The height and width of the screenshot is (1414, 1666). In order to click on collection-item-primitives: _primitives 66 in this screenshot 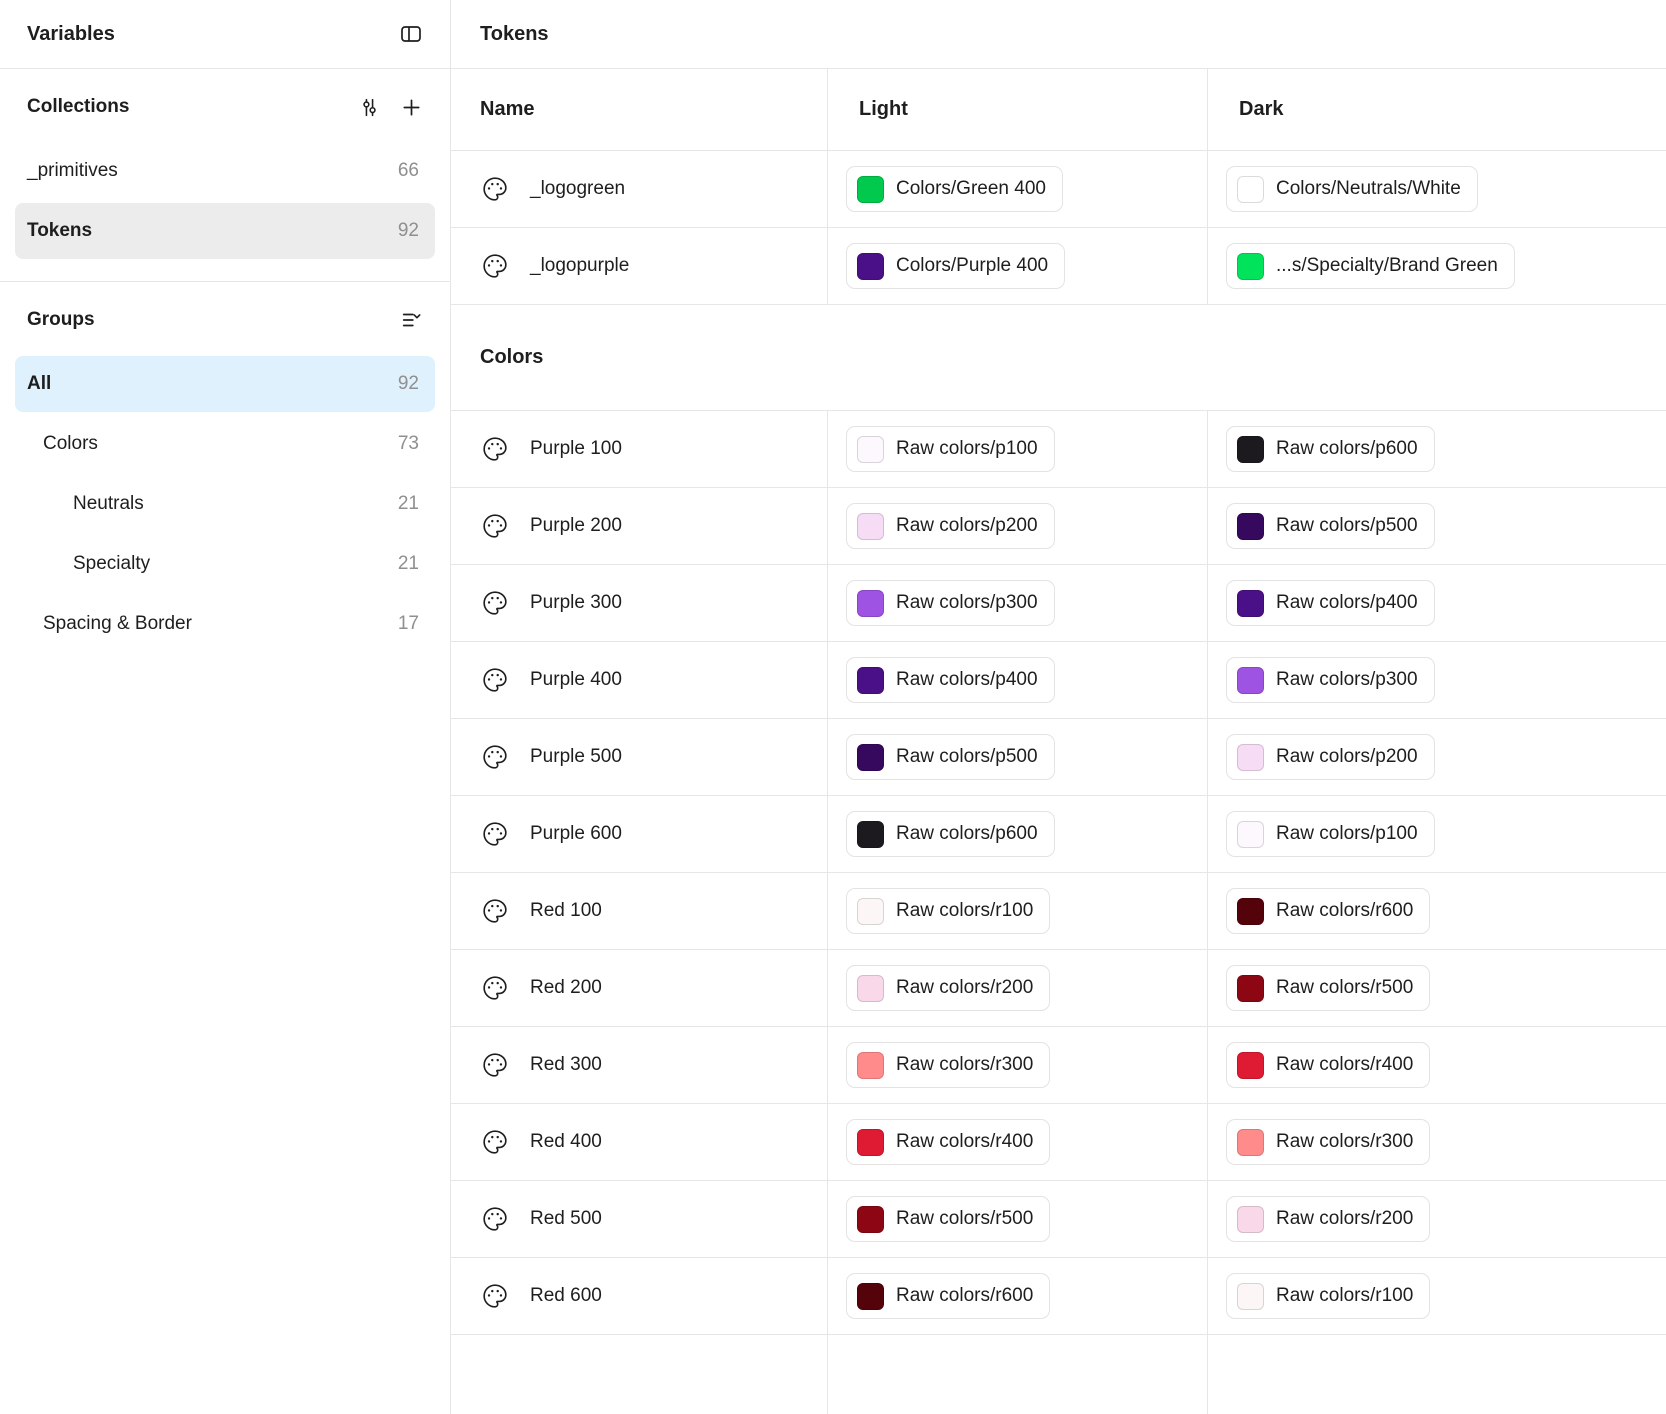, I will do `click(225, 171)`.